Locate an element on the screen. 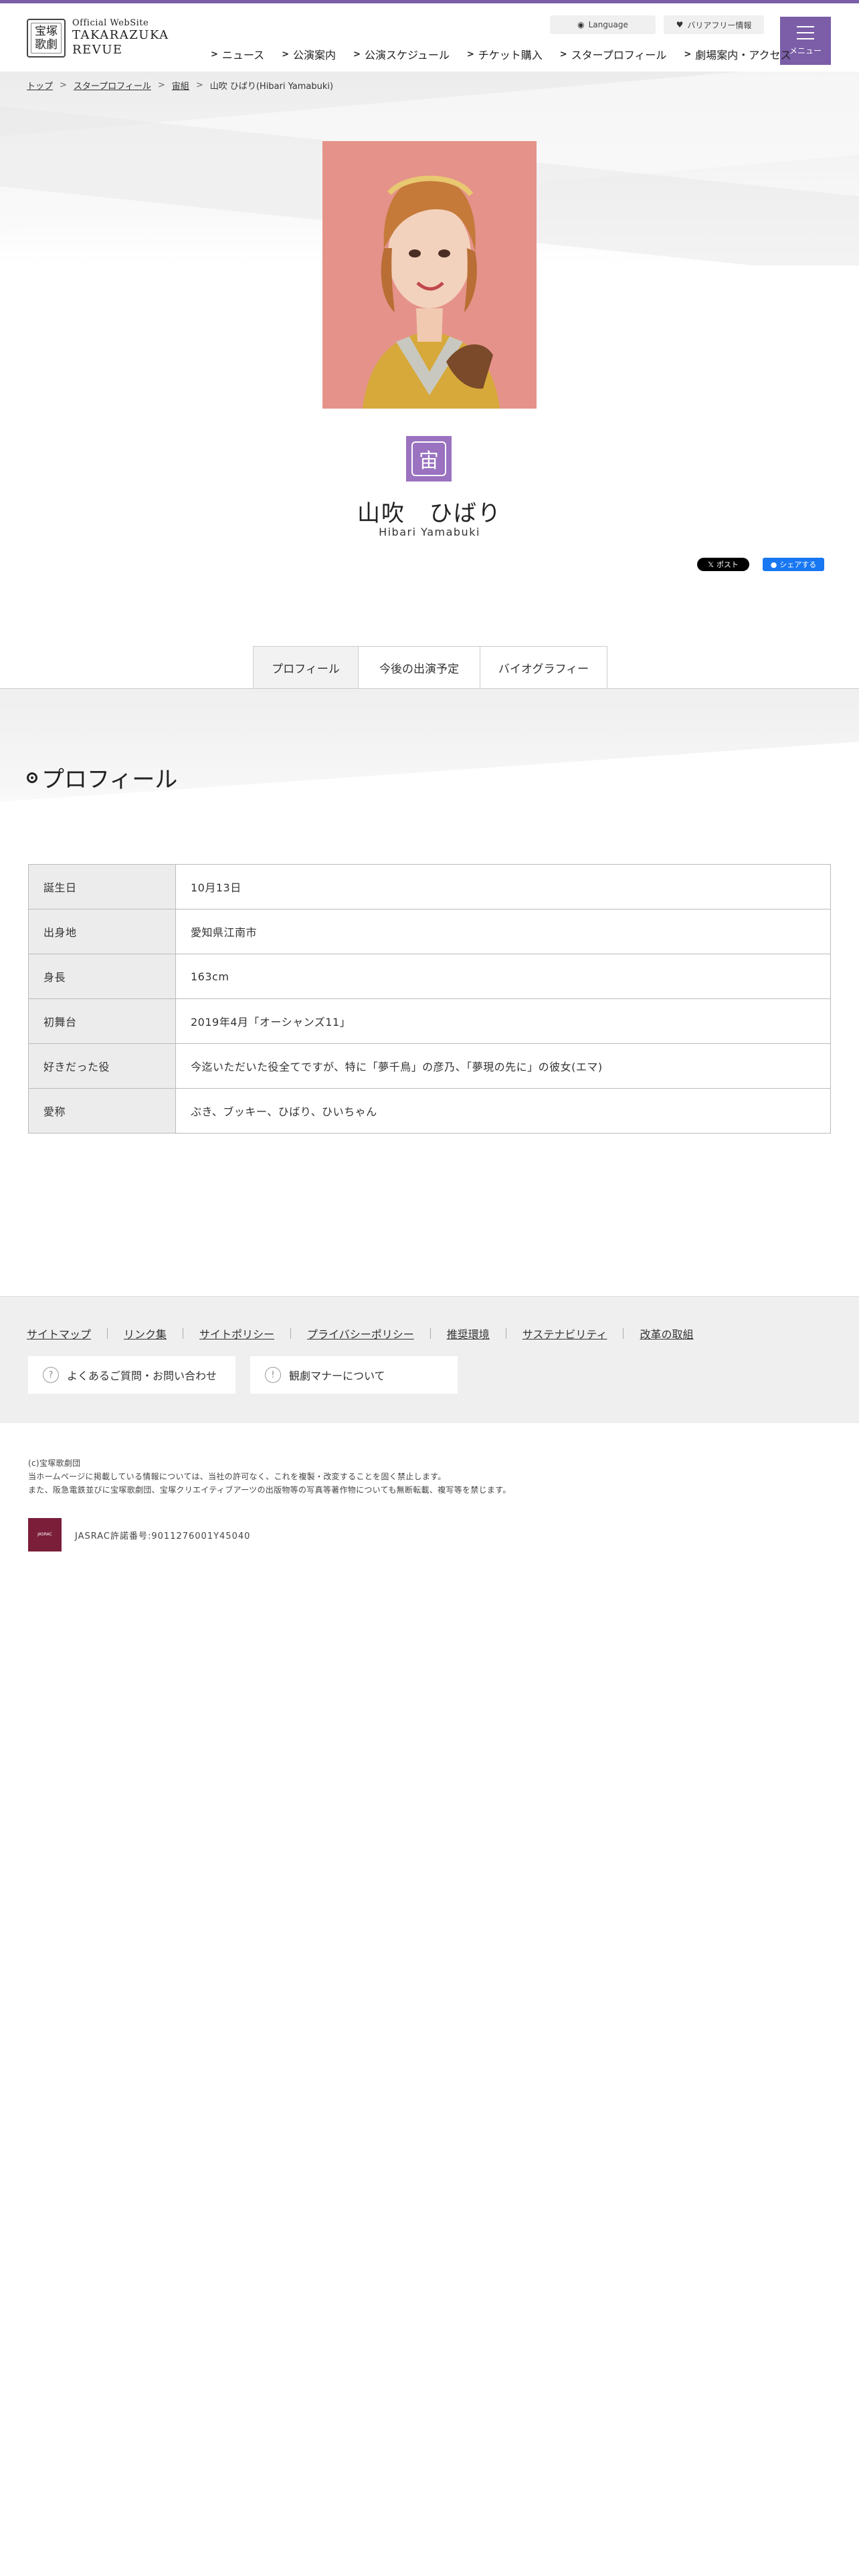 Image resolution: width=859 pixels, height=2576 pixels. row-key: 誕生日 is located at coordinates (102, 887).